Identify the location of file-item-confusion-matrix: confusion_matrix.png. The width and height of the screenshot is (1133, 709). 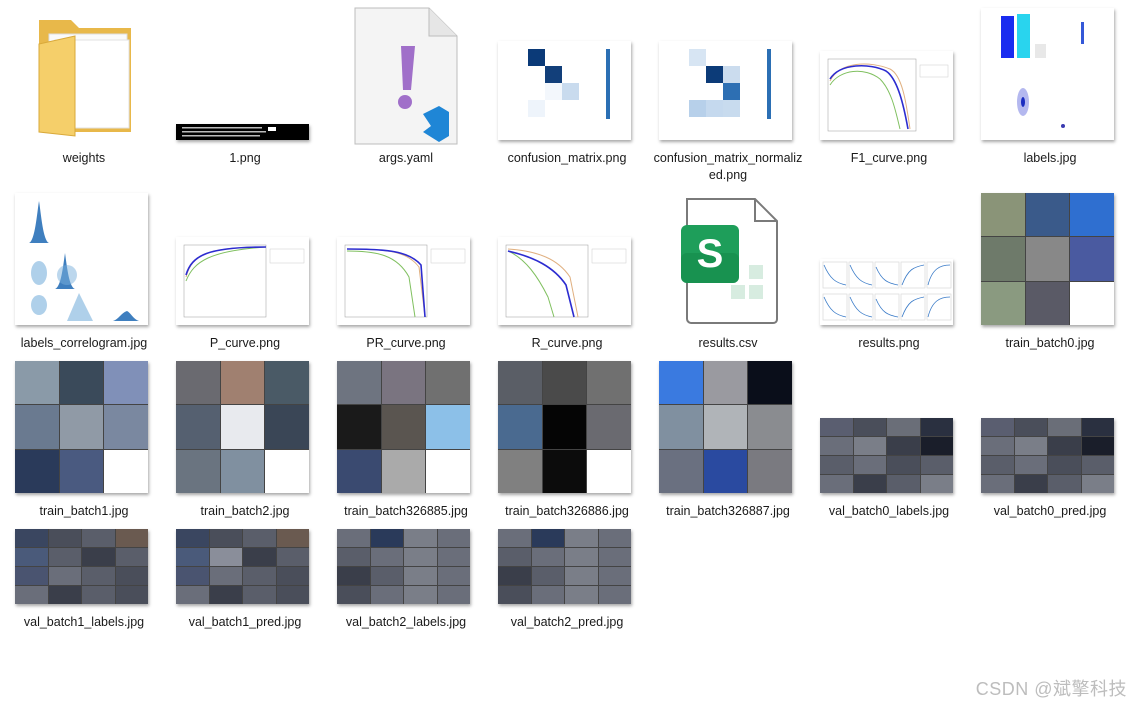
(567, 85).